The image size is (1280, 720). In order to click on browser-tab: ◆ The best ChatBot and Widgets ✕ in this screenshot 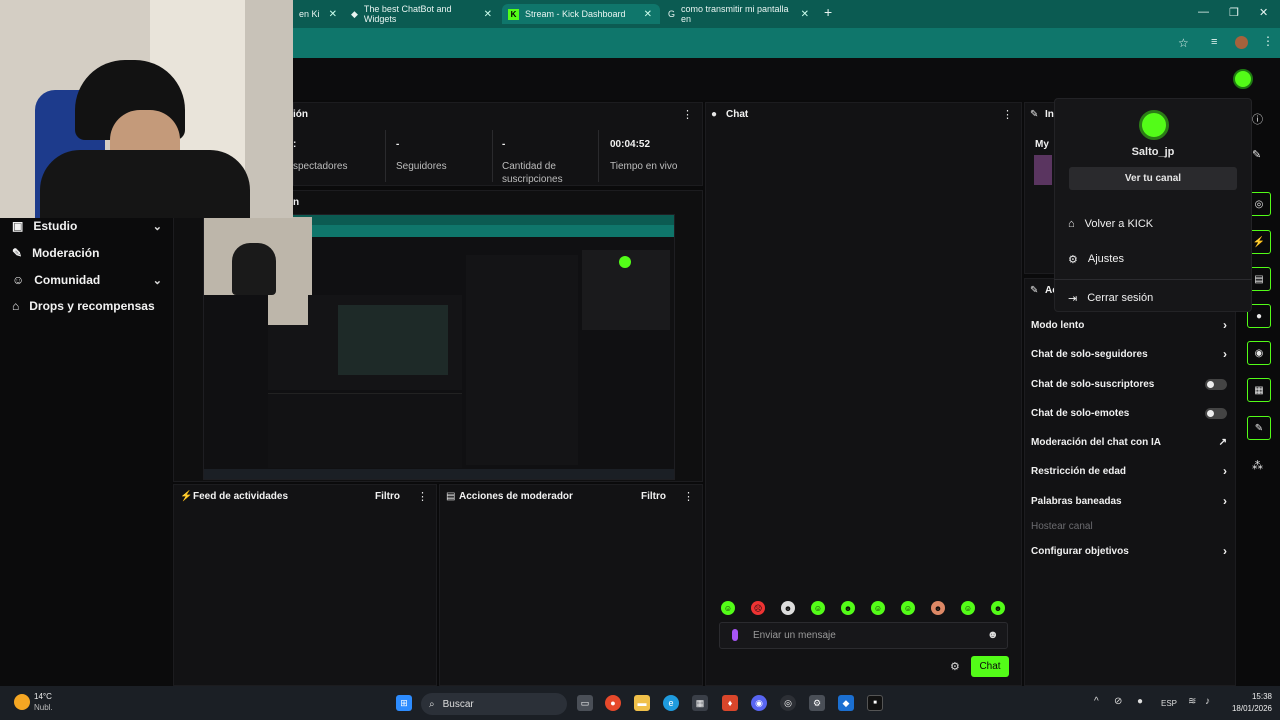, I will do `click(422, 14)`.